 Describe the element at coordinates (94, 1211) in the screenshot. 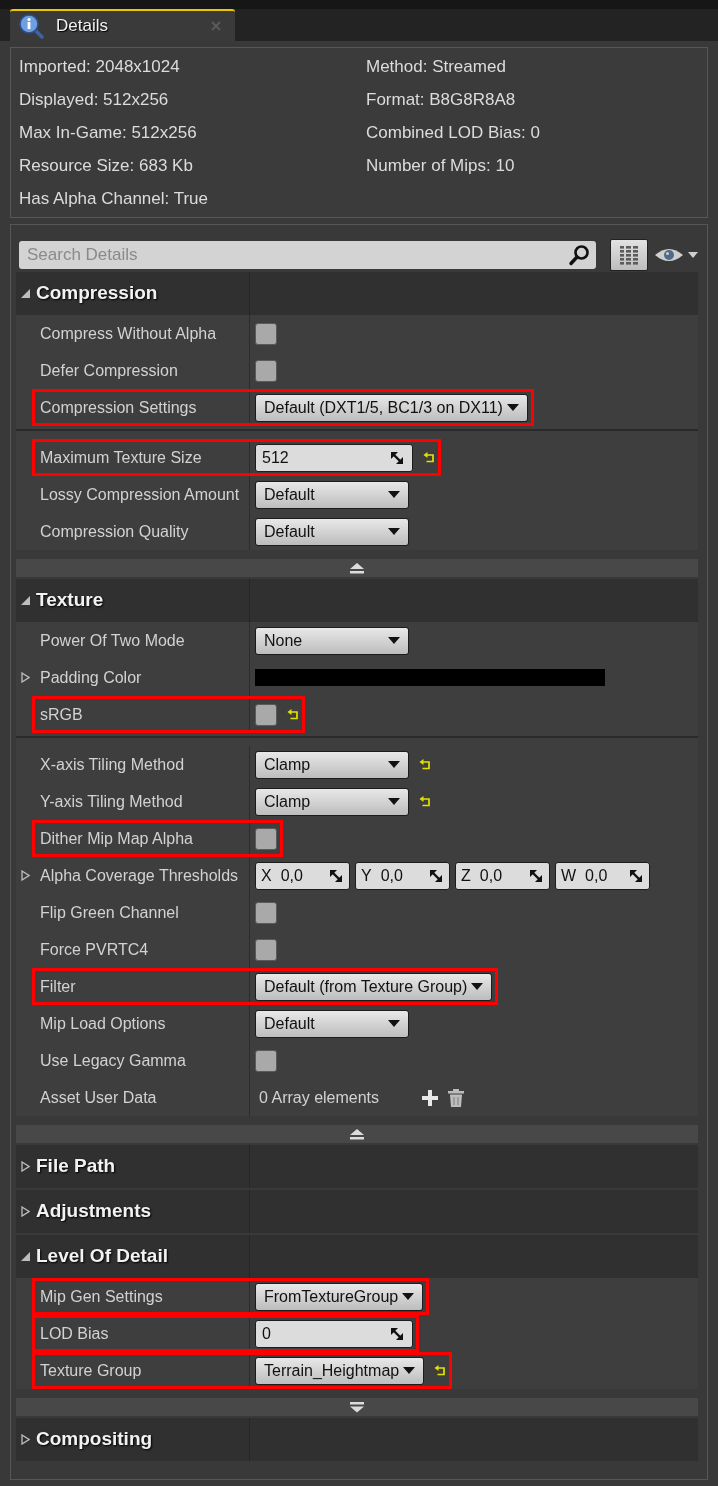

I see `category-title: Adjustments` at that location.